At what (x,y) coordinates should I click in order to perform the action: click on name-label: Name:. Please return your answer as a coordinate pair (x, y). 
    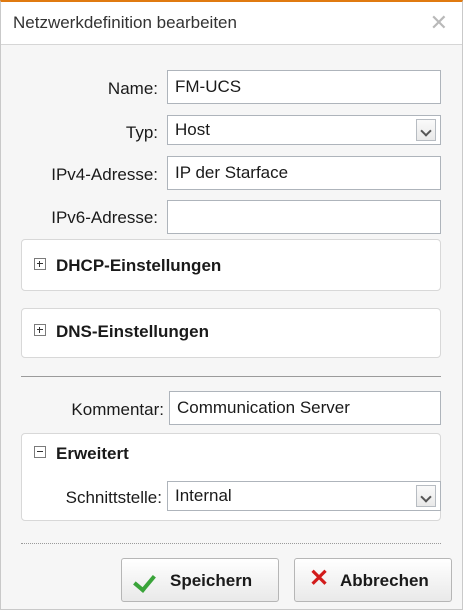
    Looking at the image, I should click on (132, 88).